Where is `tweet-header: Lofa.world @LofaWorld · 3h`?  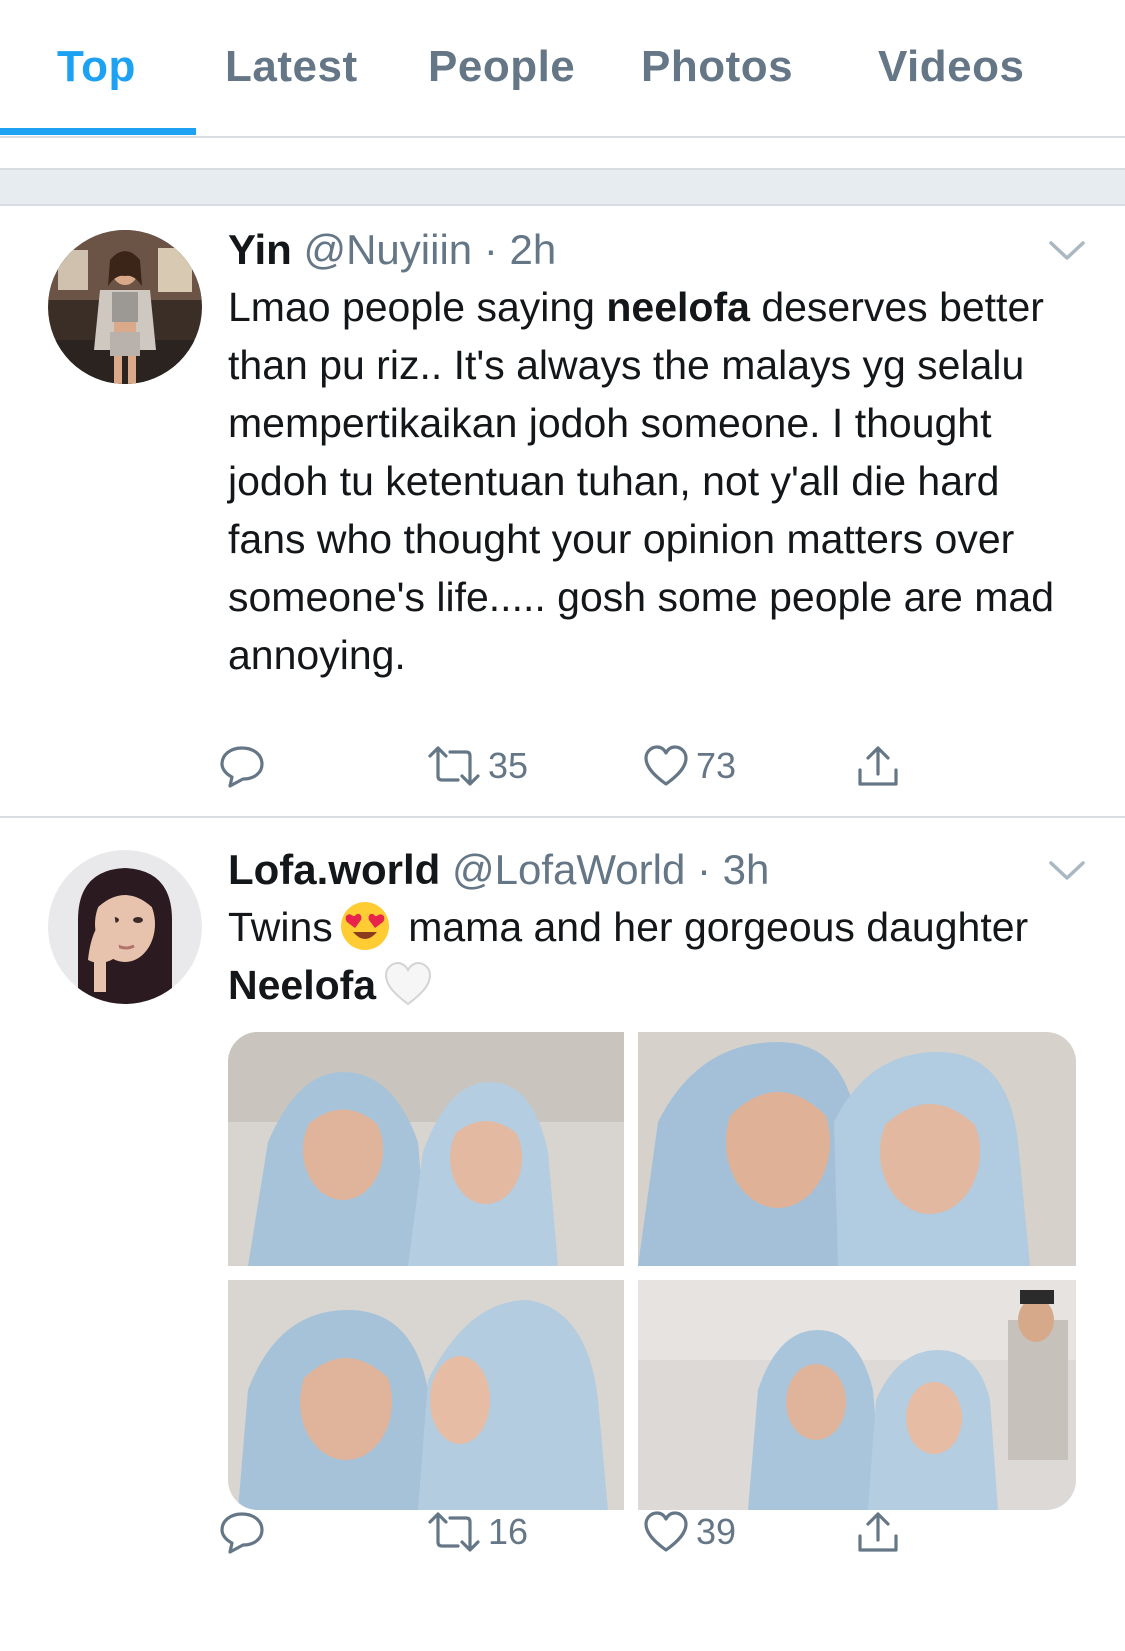
tweet-header: Lofa.world @LofaWorld · 3h is located at coordinates (498, 870).